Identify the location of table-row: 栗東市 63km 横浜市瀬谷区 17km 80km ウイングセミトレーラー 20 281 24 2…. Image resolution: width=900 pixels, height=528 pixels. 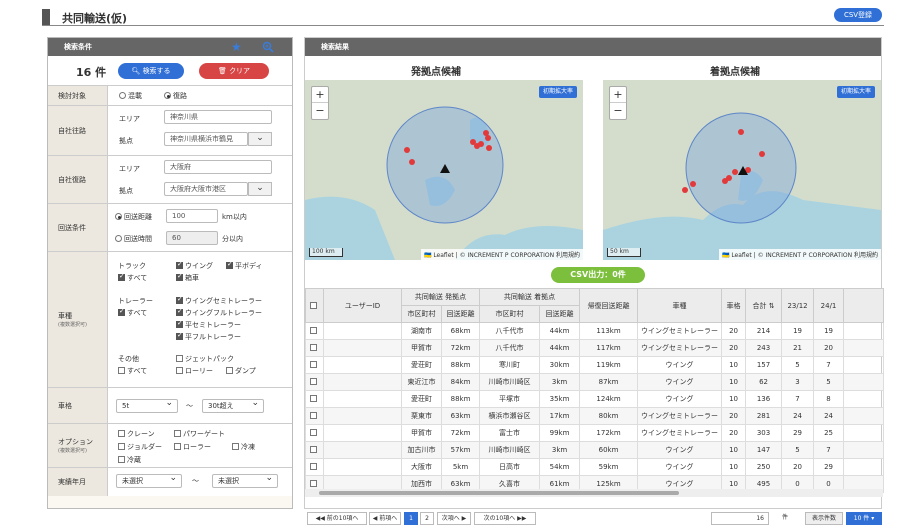
(595, 416).